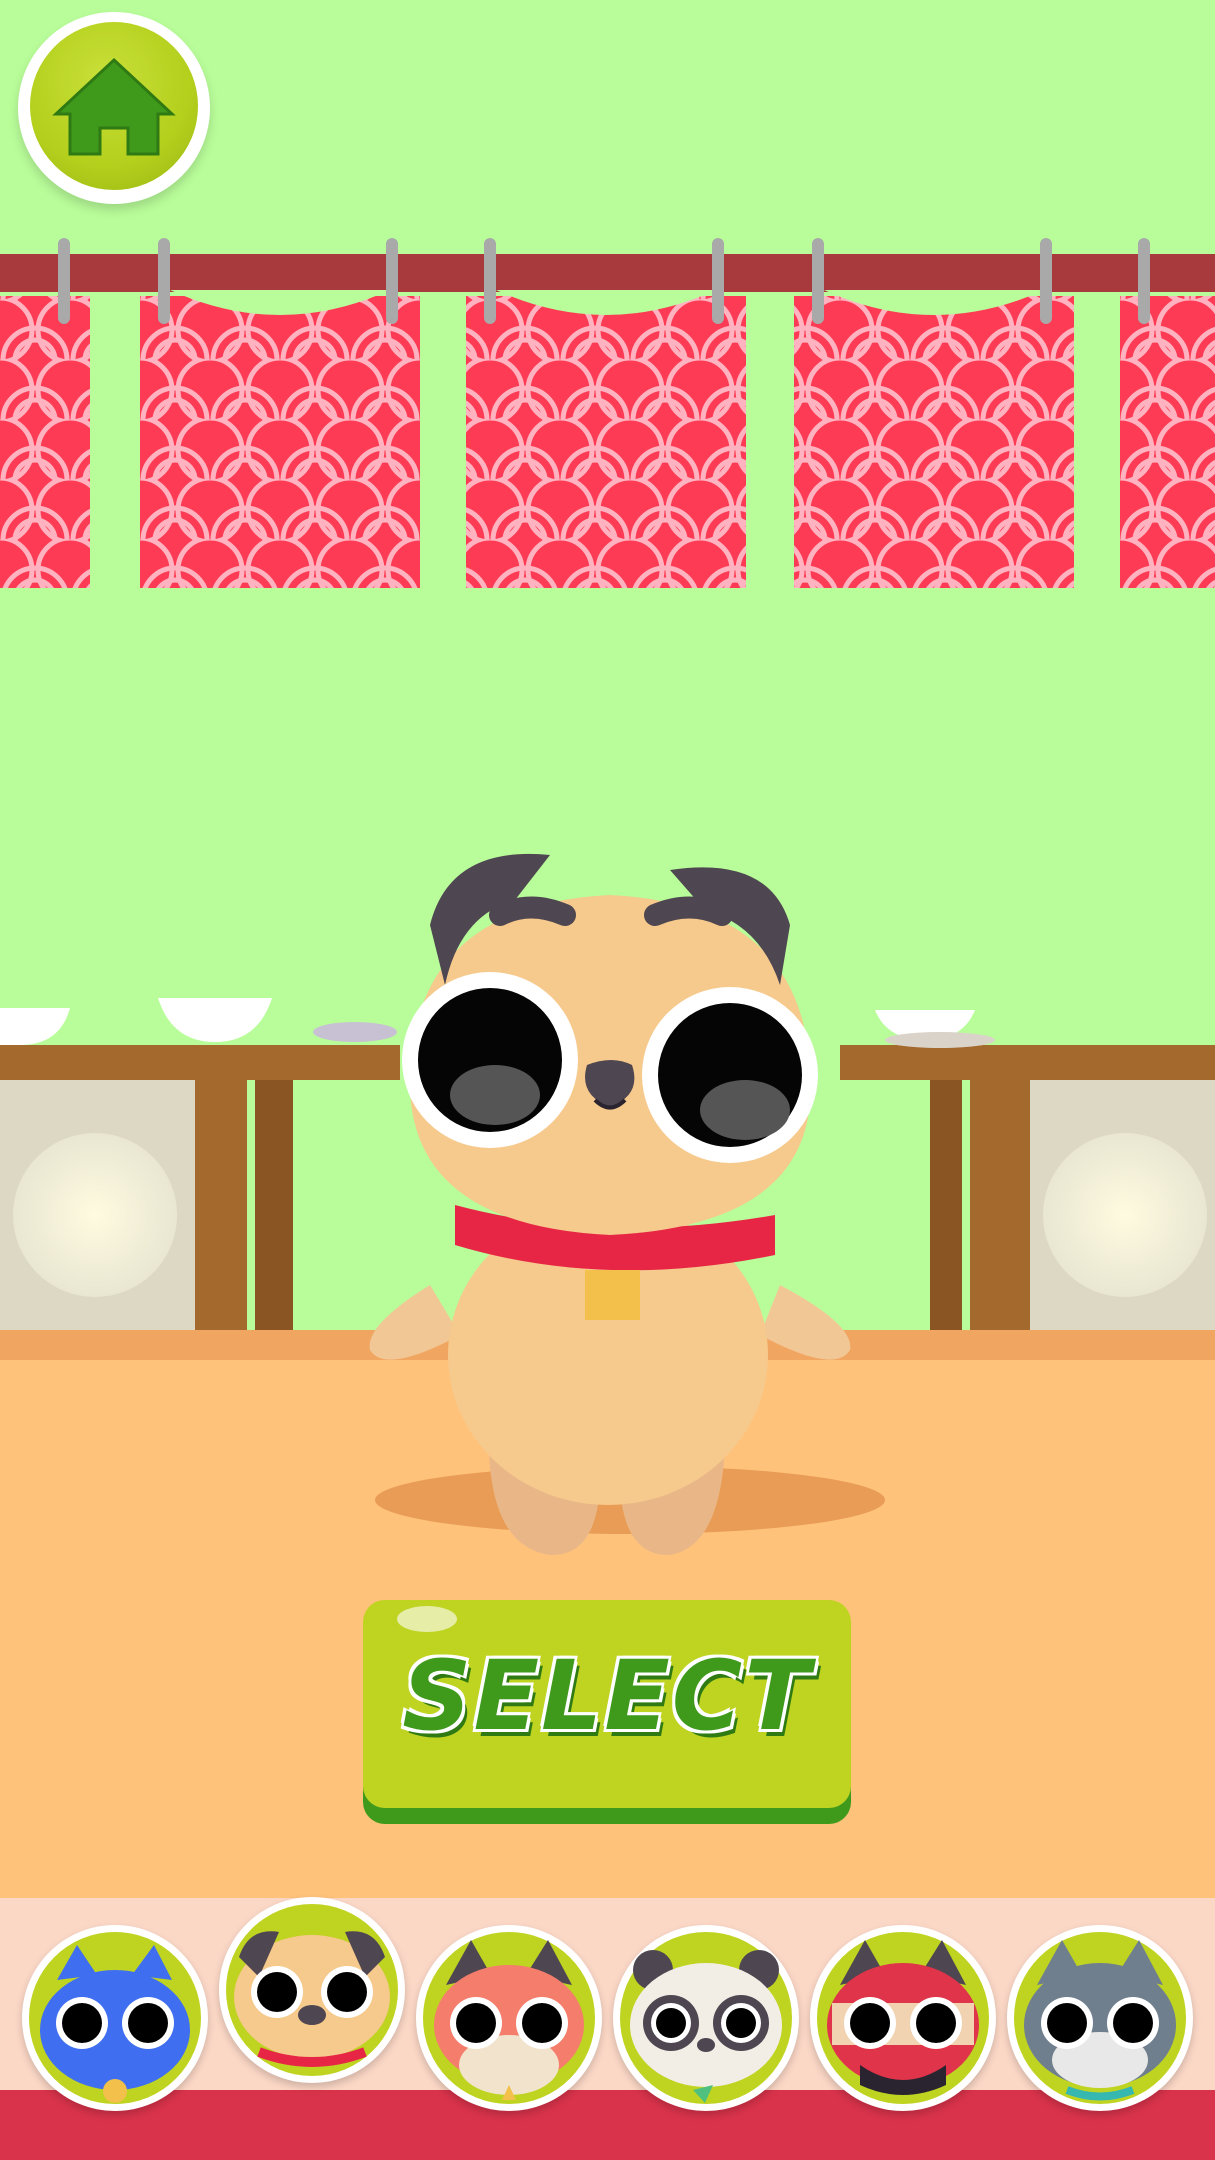 The image size is (1215, 2160). I want to click on panda-icon, so click(706, 2018).